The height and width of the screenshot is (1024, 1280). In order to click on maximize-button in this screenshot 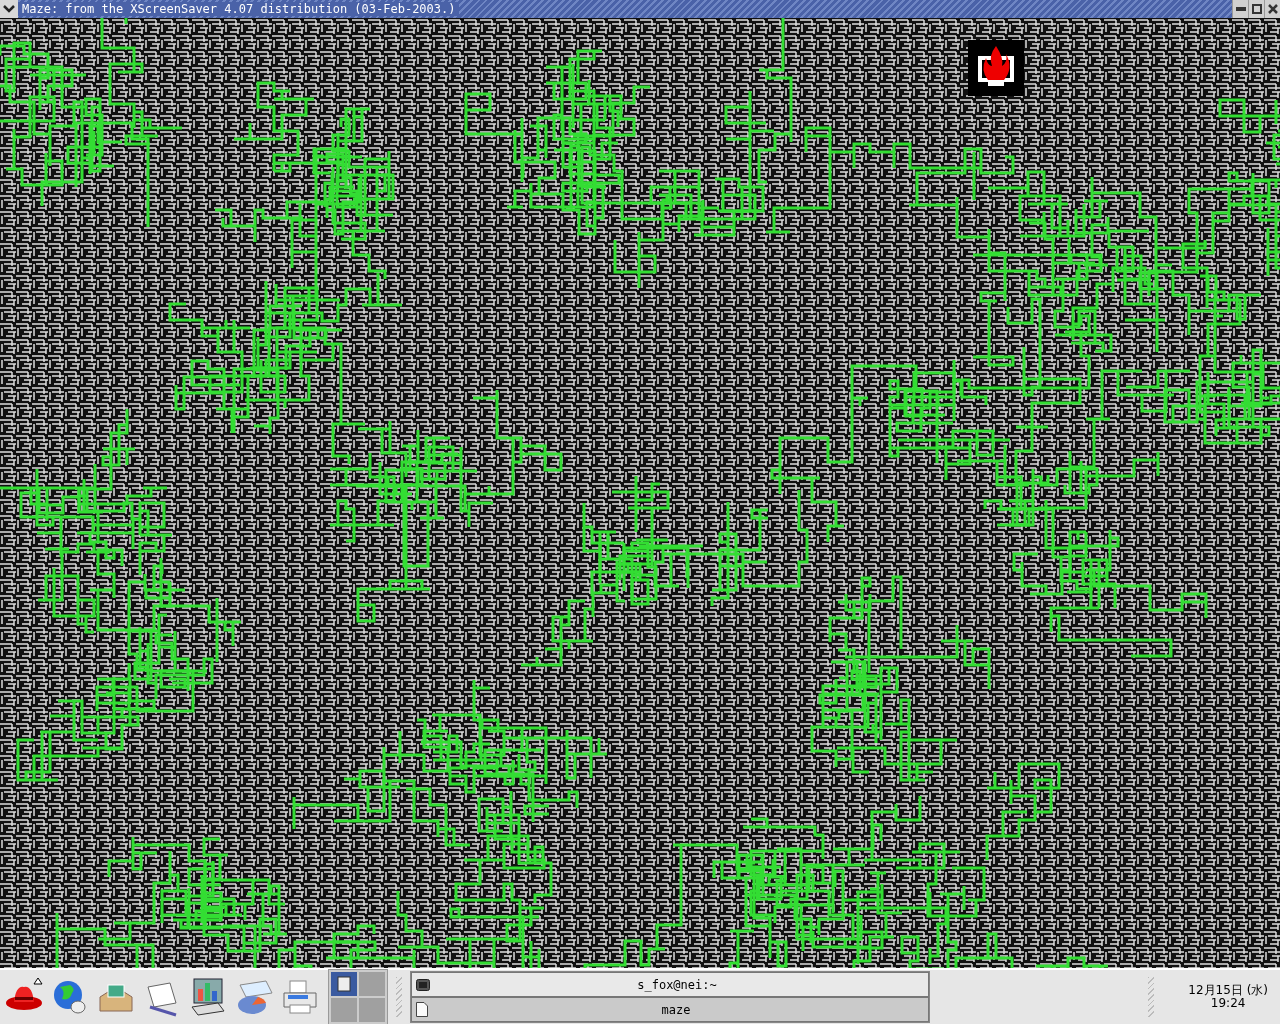, I will do `click(1256, 9)`.